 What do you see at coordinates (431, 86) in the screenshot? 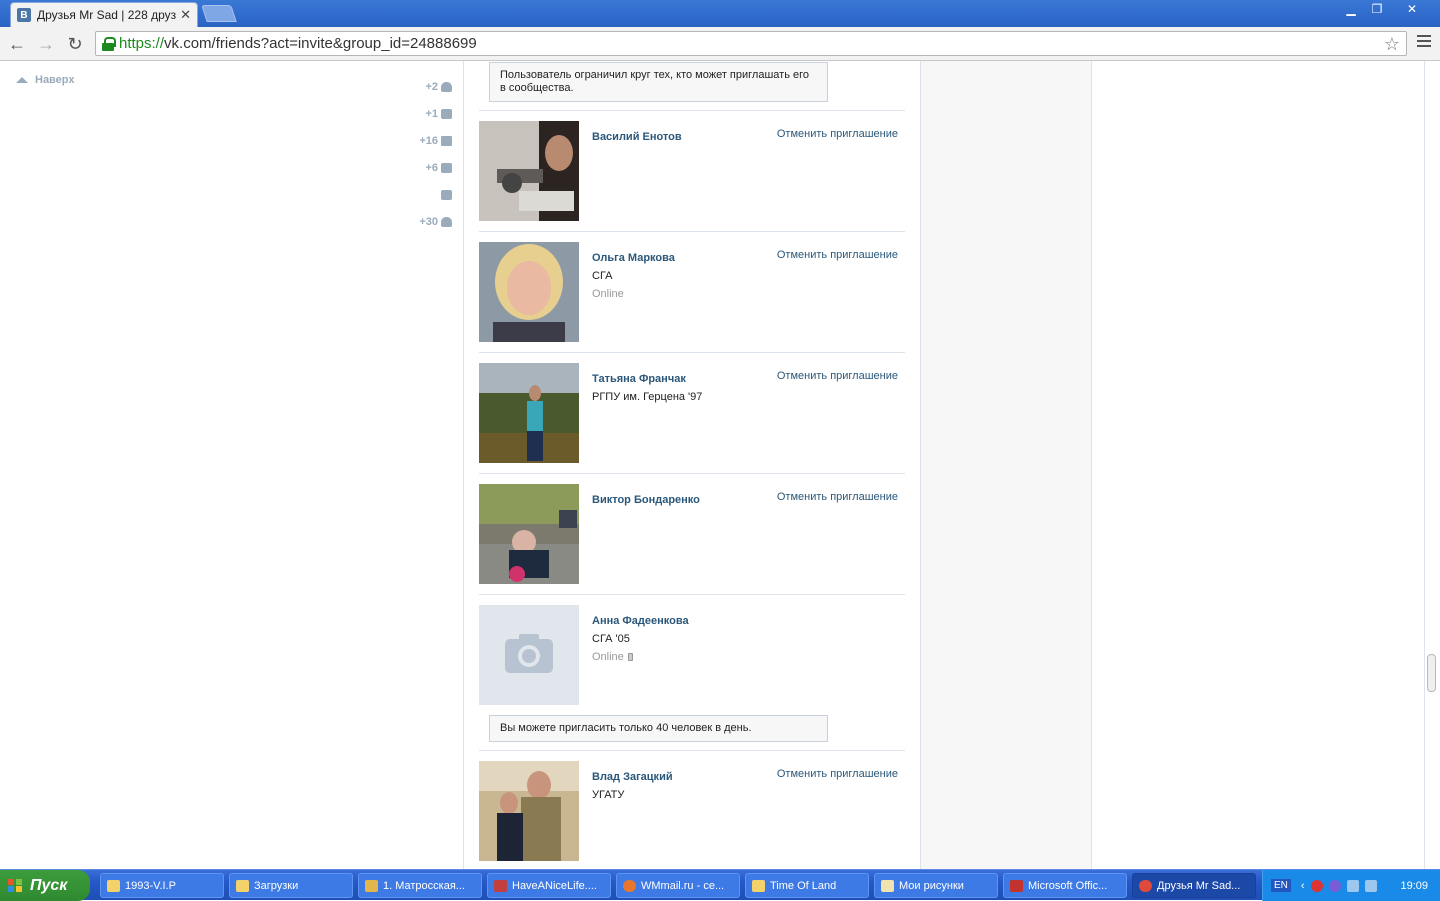
I see `counter-value: +2` at bounding box center [431, 86].